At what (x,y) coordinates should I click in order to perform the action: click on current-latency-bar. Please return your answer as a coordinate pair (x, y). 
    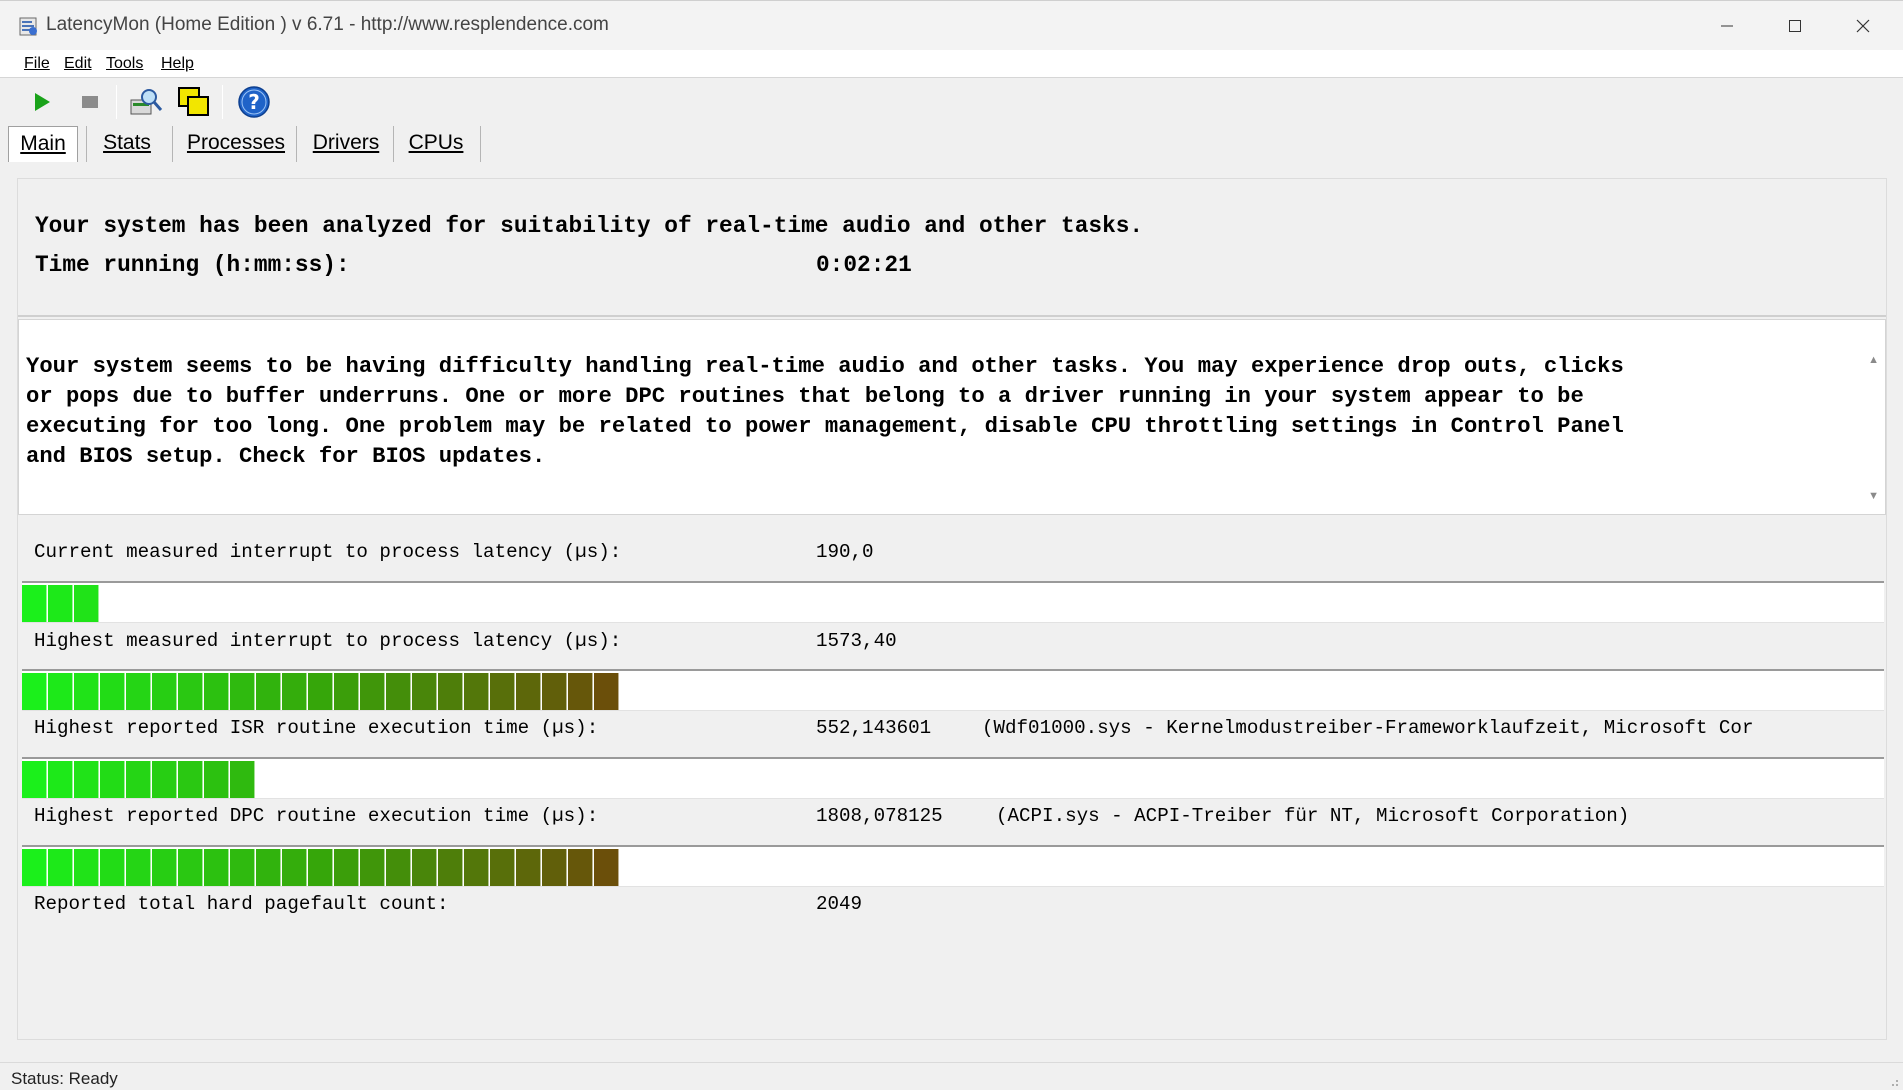
    Looking at the image, I should click on (953, 602).